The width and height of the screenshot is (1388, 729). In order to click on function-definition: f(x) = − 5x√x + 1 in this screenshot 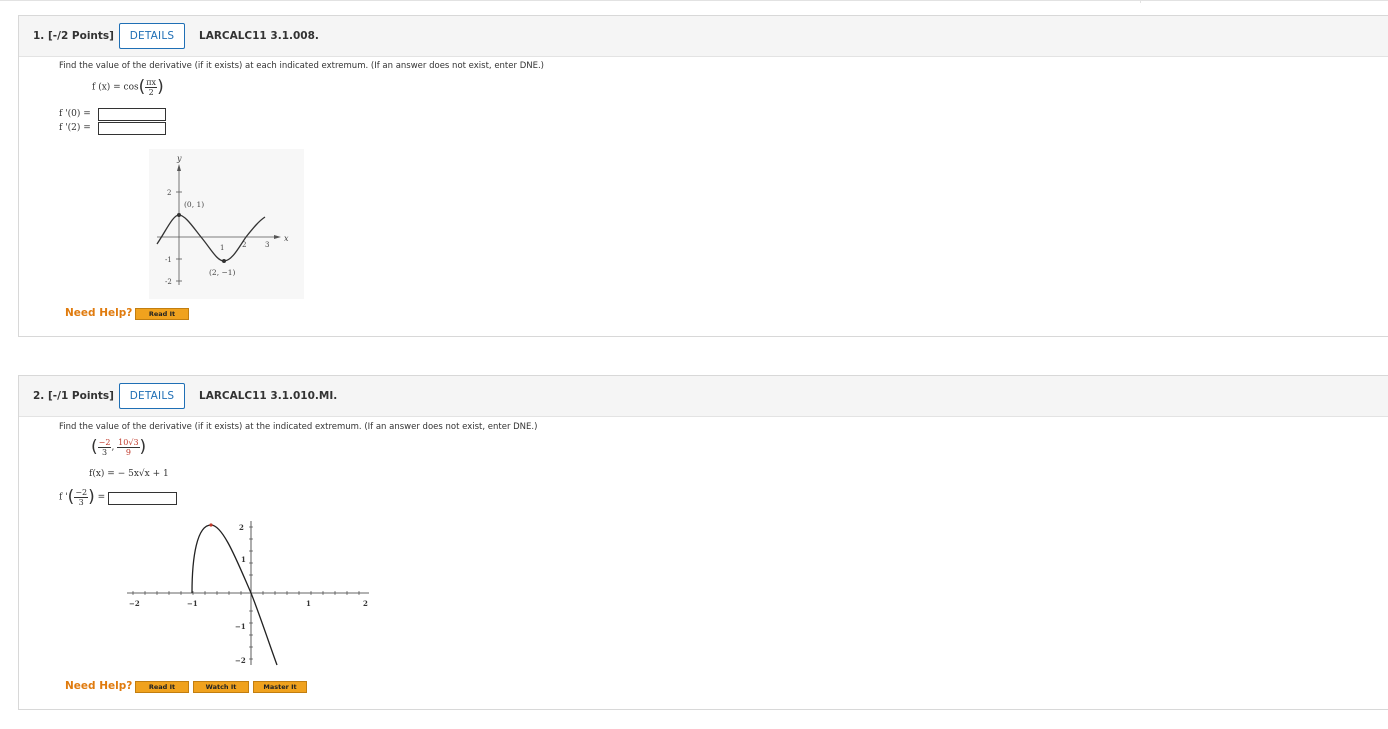, I will do `click(129, 474)`.